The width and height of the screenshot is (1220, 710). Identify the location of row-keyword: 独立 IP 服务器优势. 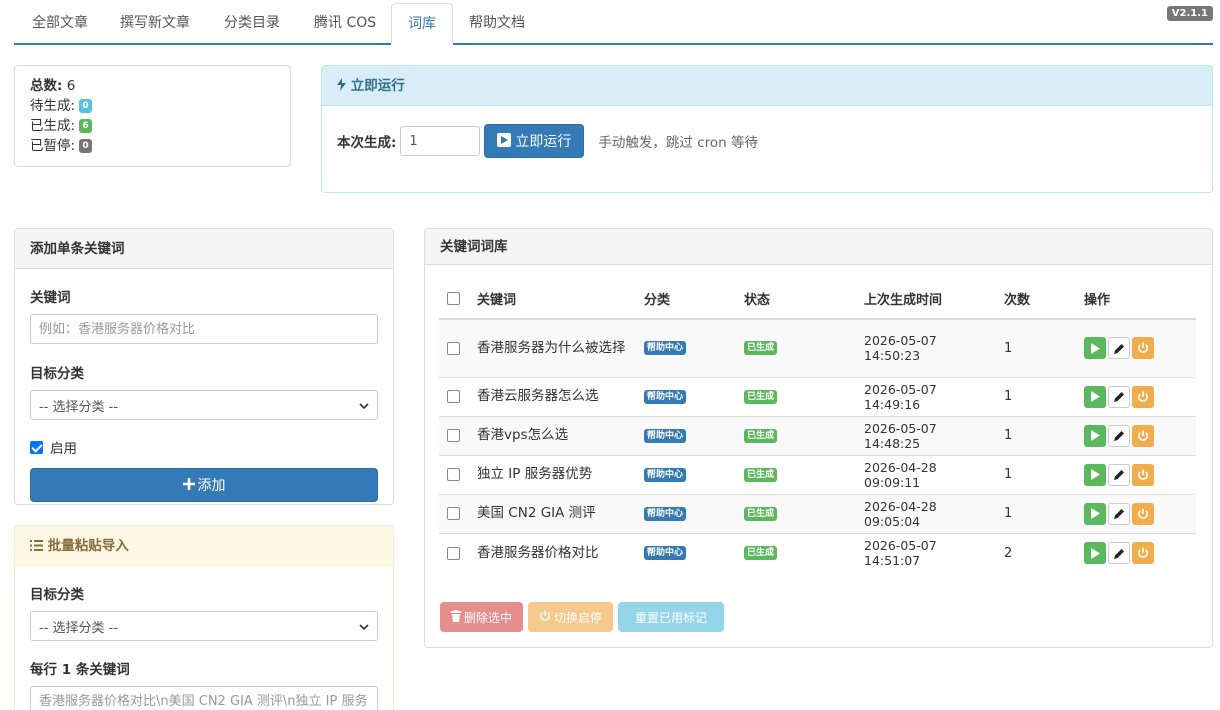
(552, 474).